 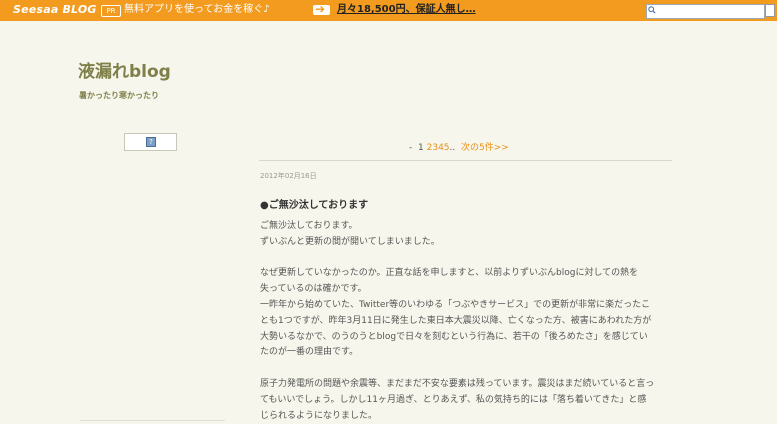 What do you see at coordinates (770, 10) in the screenshot?
I see `search-button` at bounding box center [770, 10].